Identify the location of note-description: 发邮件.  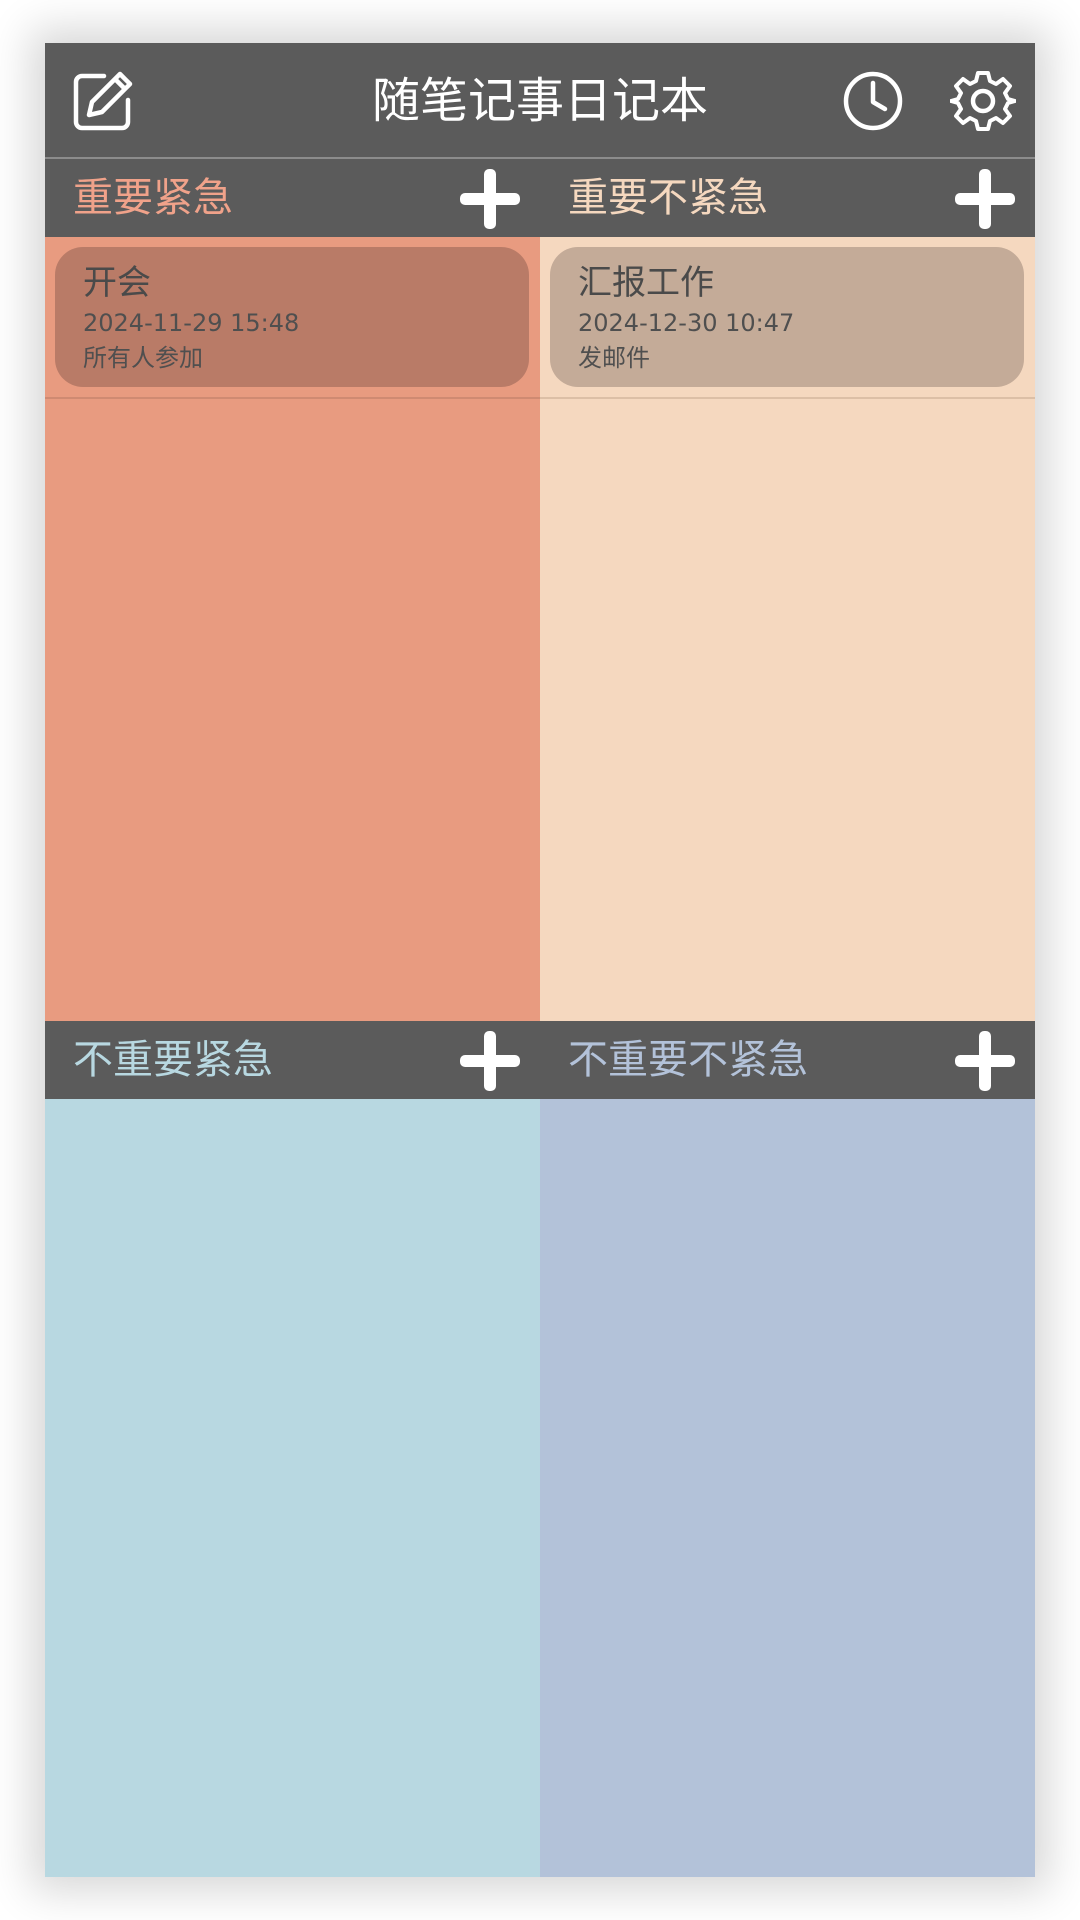
(614, 358).